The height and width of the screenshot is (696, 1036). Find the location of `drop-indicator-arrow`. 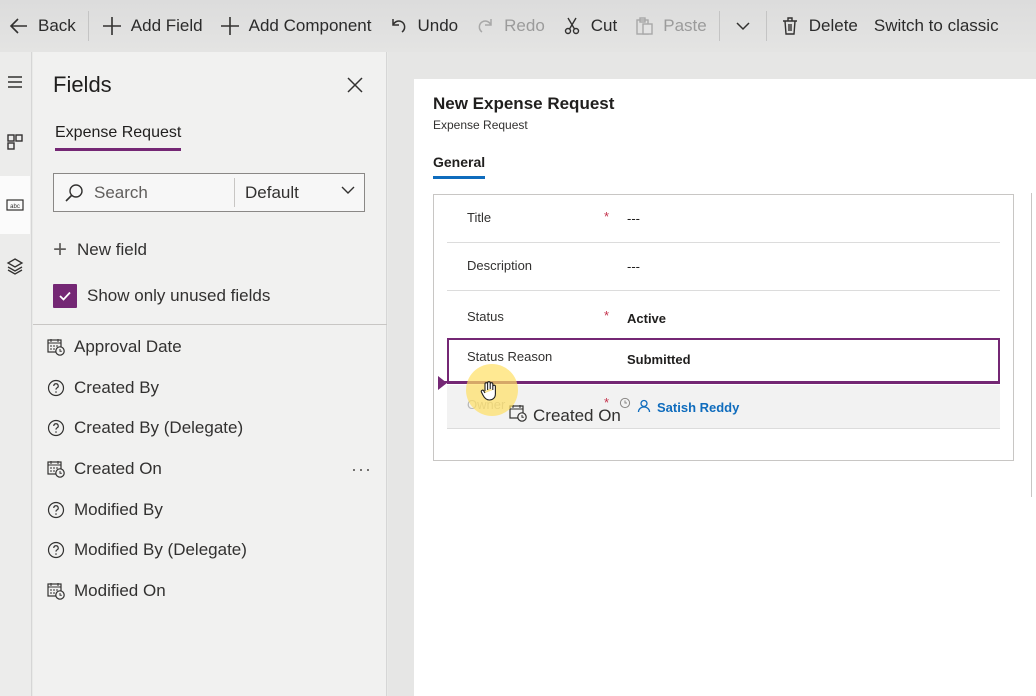

drop-indicator-arrow is located at coordinates (442, 383).